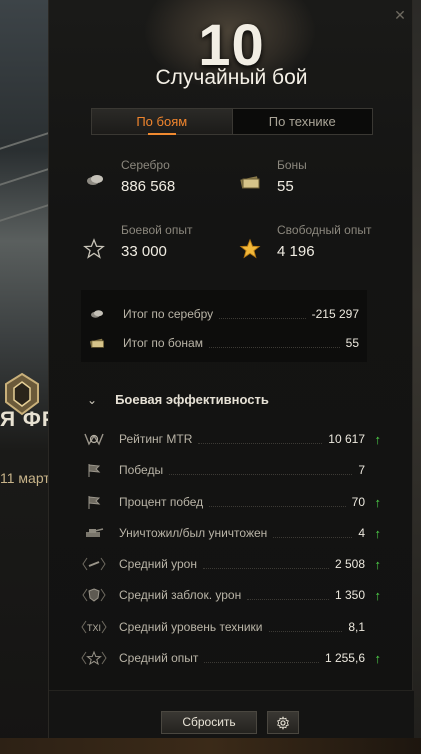 The width and height of the screenshot is (421, 754). I want to click on efficiency-section-title: Боевая эффективность, so click(192, 399).